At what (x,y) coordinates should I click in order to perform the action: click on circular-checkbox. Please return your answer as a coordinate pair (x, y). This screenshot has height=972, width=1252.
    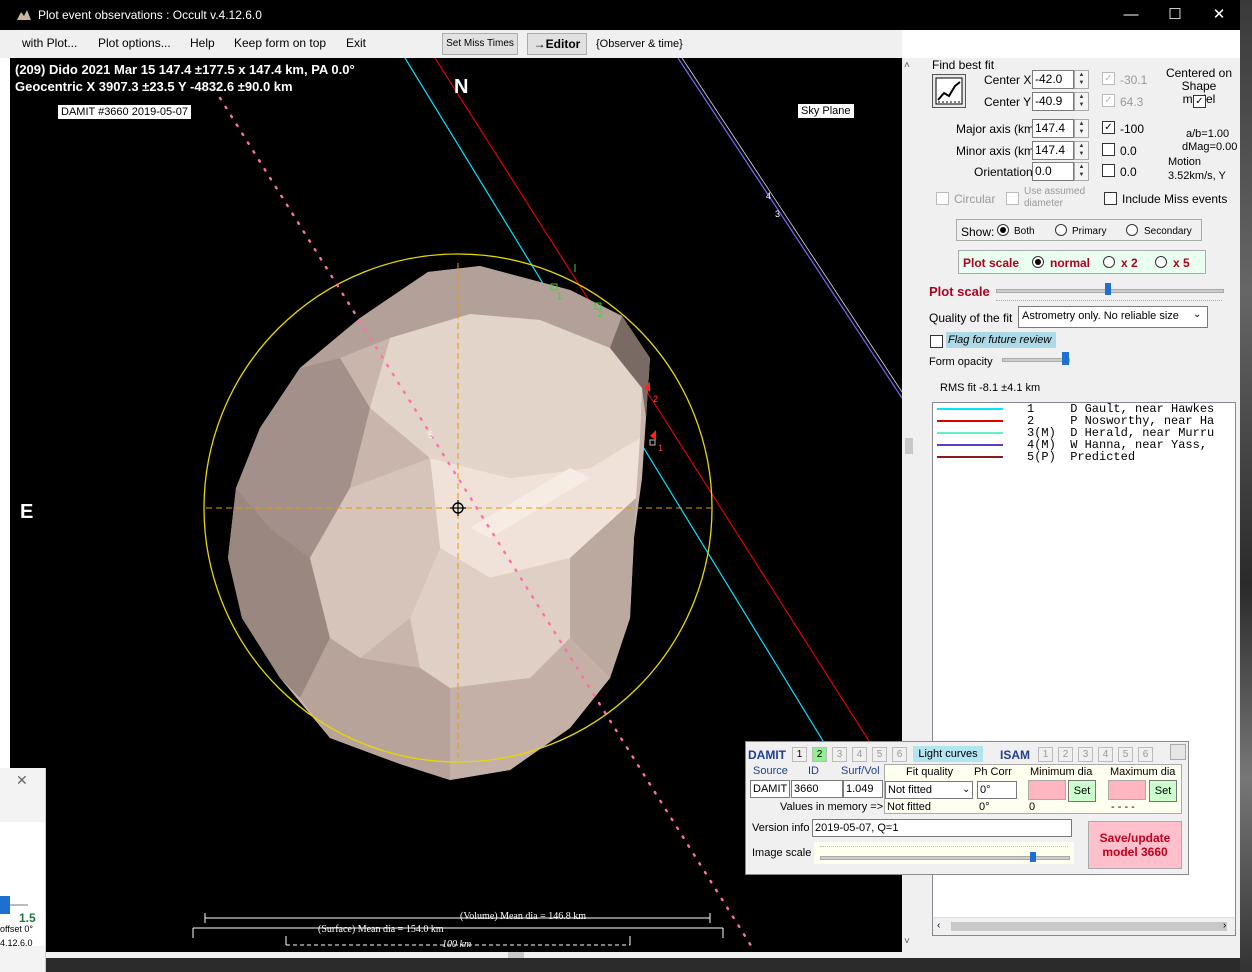
    Looking at the image, I should click on (942, 198).